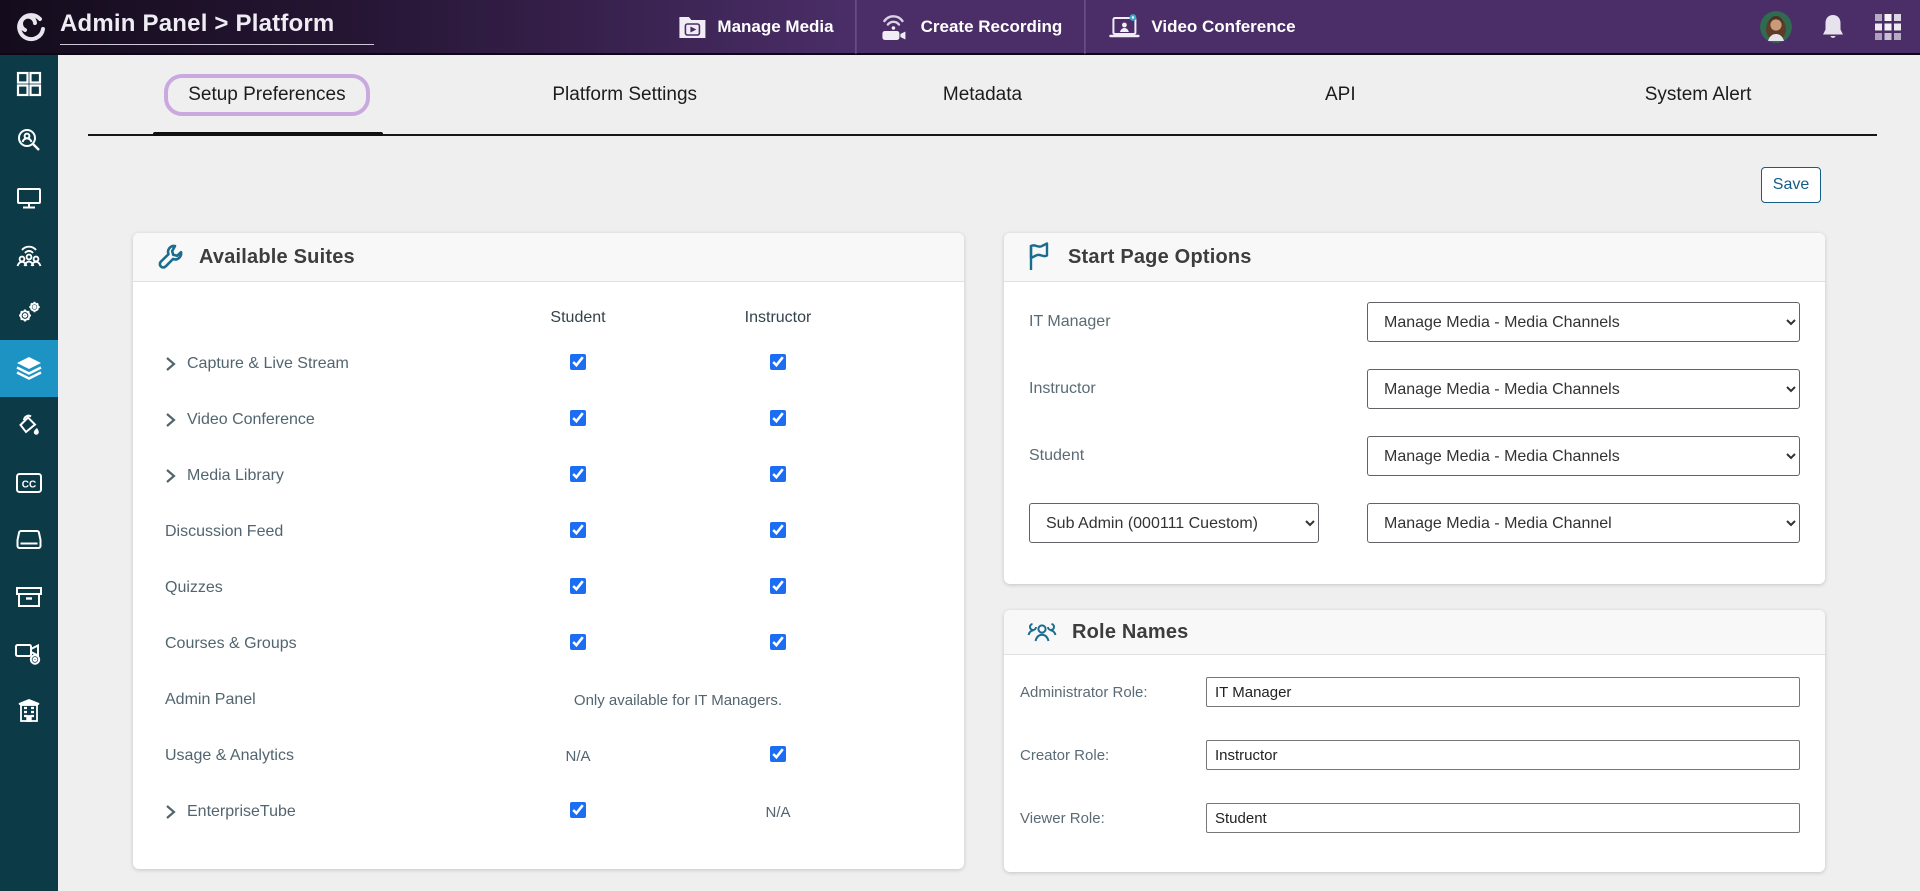 The width and height of the screenshot is (1920, 891). Describe the element at coordinates (678, 700) in the screenshot. I see `restriction-note: Only available for IT Managers.` at that location.